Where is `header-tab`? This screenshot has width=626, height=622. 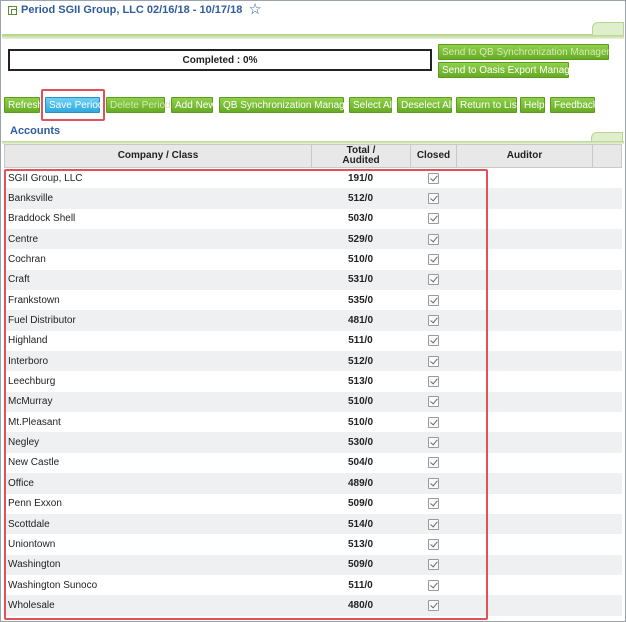
header-tab is located at coordinates (608, 29).